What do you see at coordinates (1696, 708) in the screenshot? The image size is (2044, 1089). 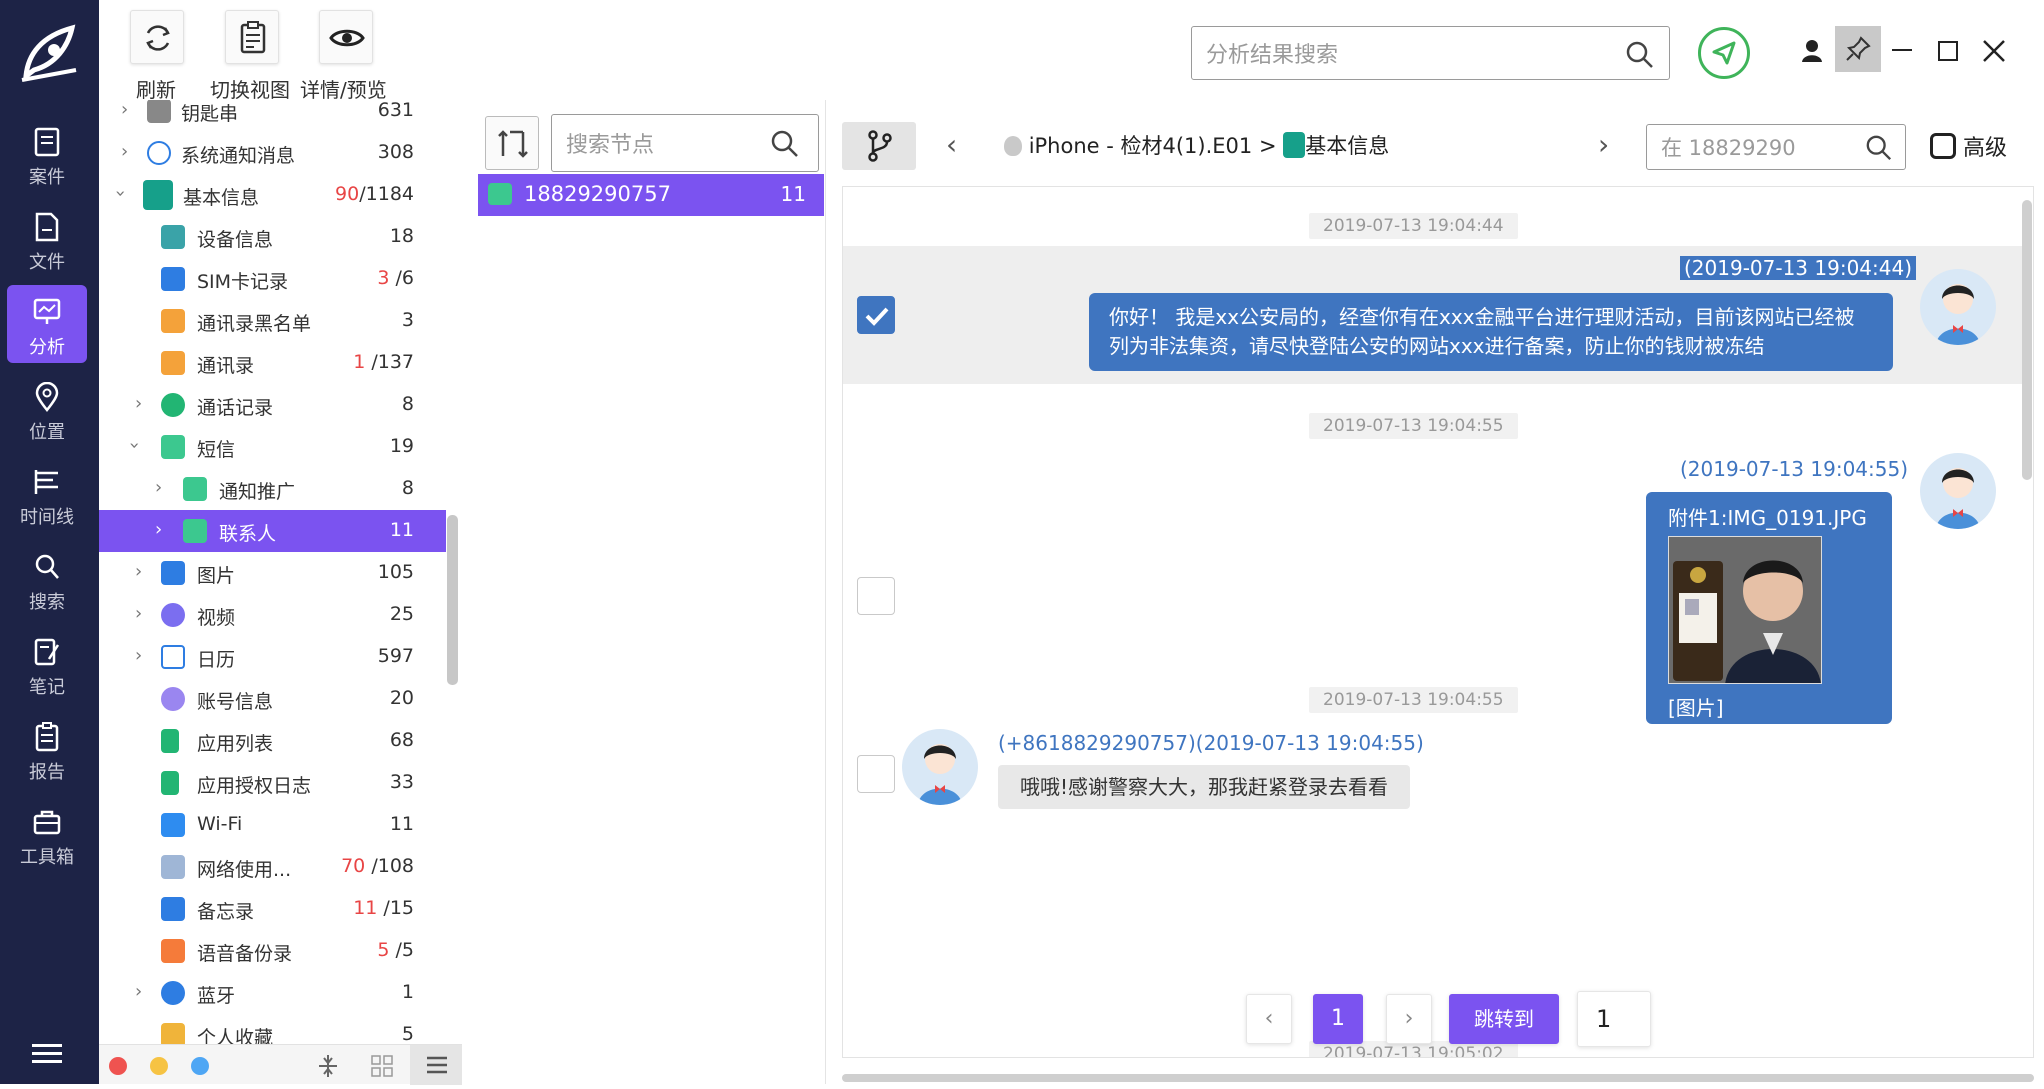 I see `attachment-caption: [图片]` at bounding box center [1696, 708].